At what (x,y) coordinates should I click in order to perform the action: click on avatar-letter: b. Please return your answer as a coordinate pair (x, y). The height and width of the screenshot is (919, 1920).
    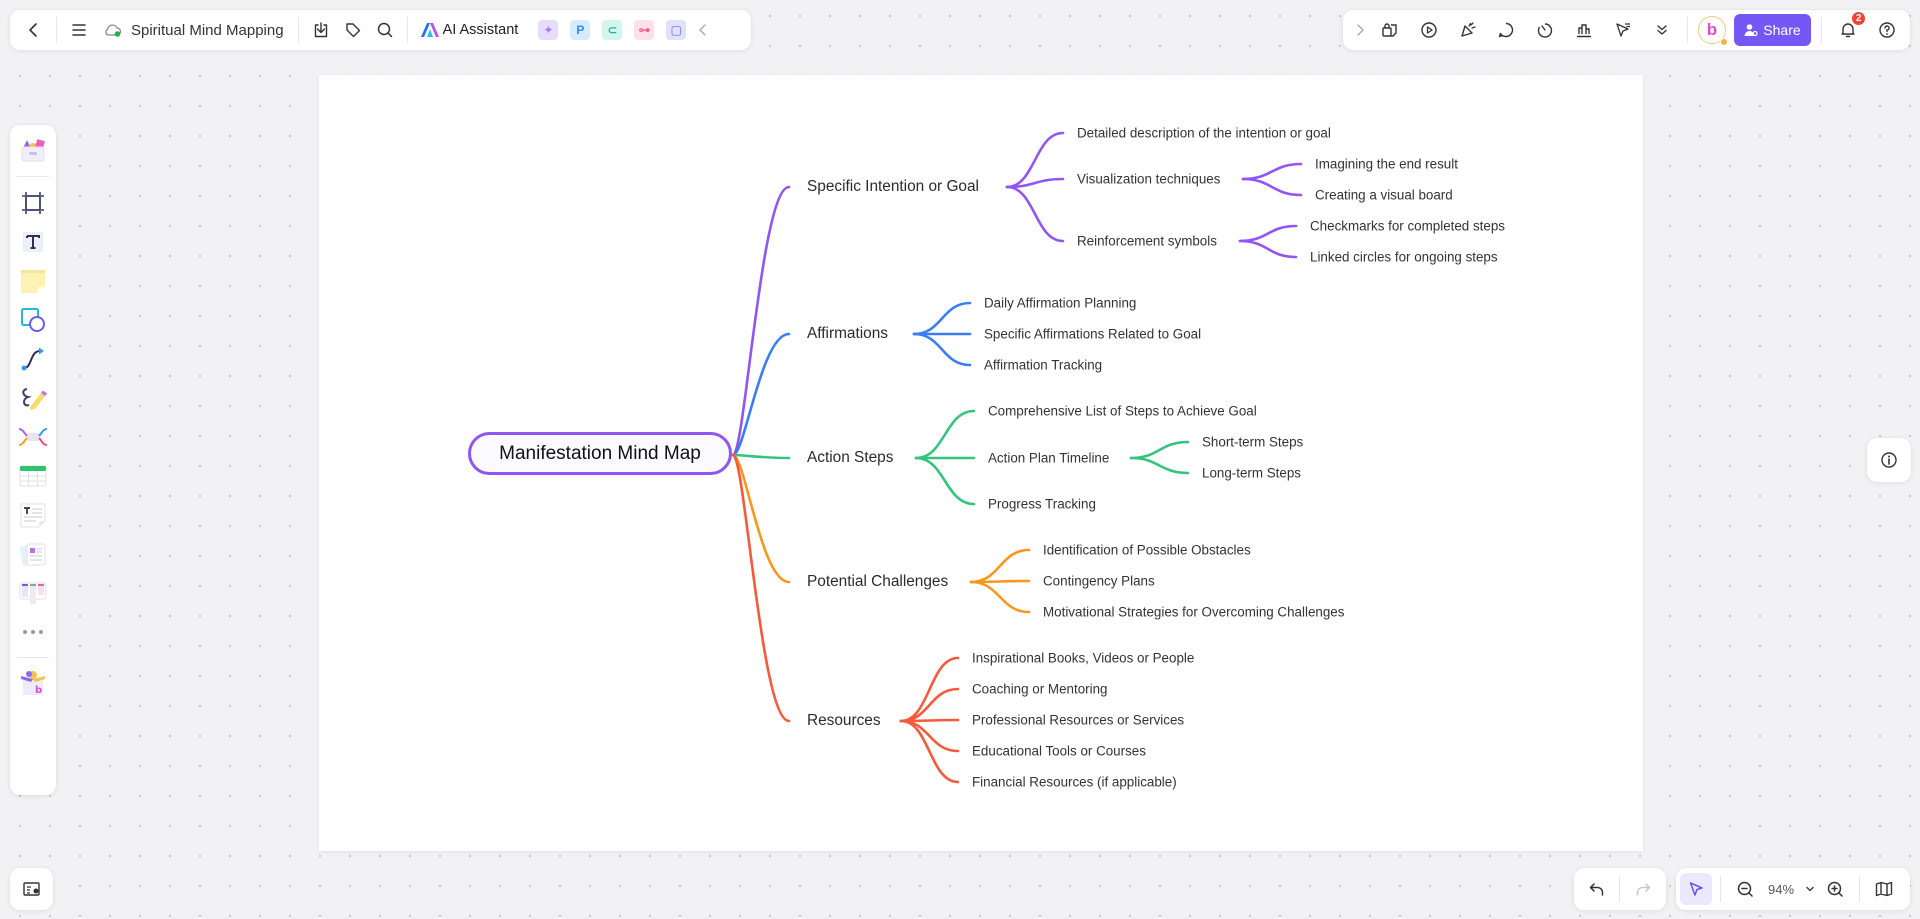
    Looking at the image, I should click on (1712, 29).